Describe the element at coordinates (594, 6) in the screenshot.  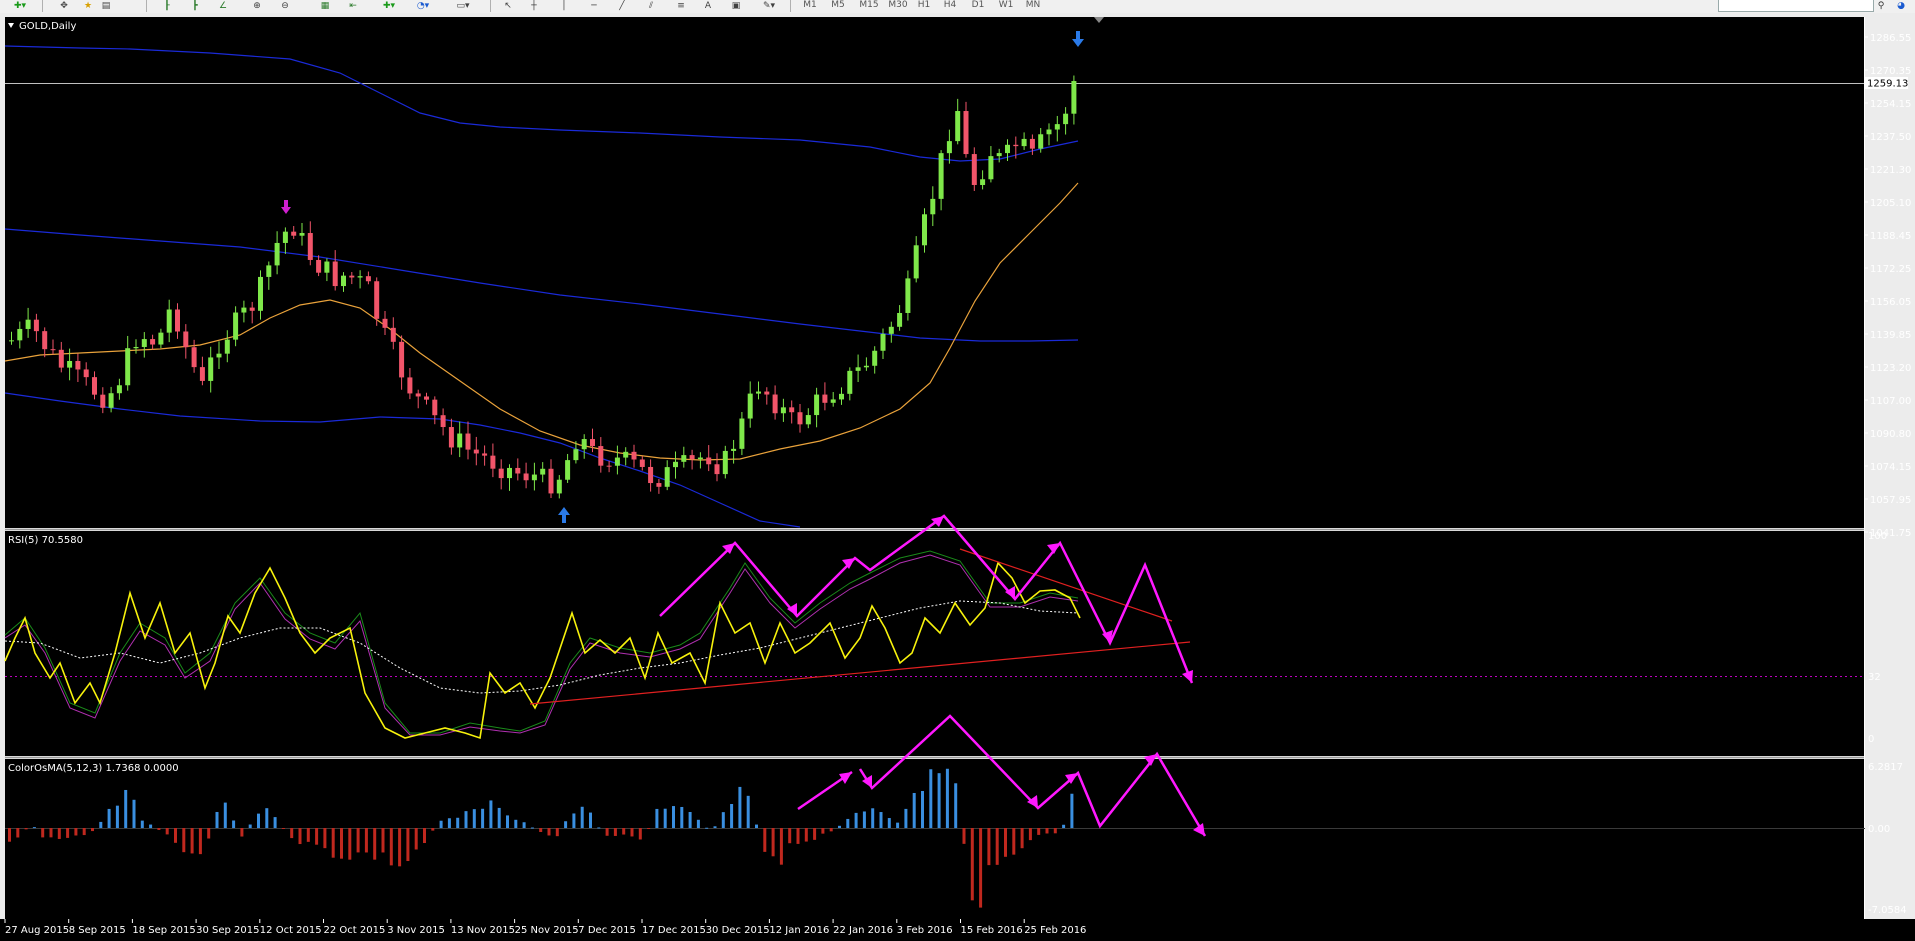
I see `horizontal-line-icon: ─` at that location.